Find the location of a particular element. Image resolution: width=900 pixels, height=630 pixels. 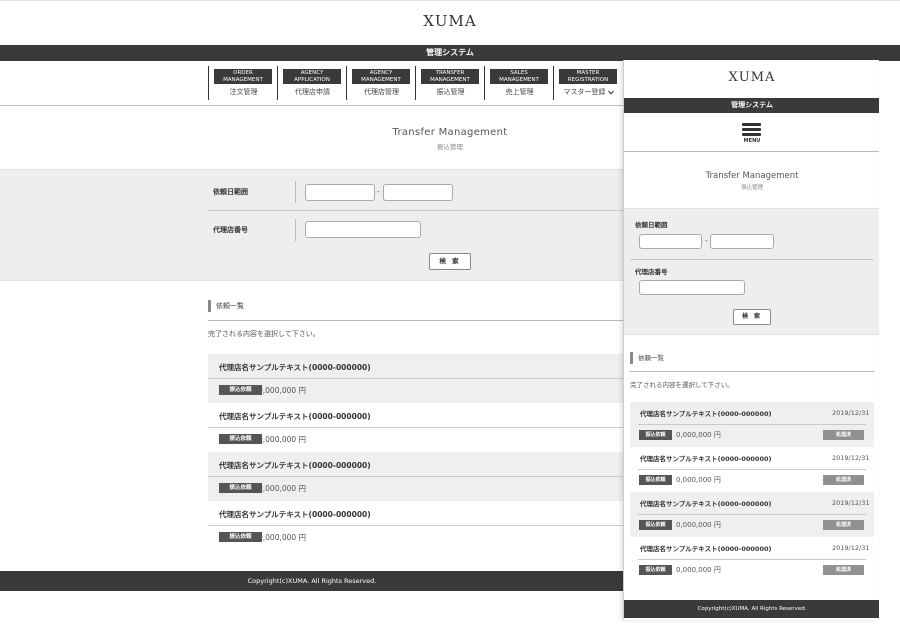

nav-item-ja-label: 売上管理 is located at coordinates (519, 92).